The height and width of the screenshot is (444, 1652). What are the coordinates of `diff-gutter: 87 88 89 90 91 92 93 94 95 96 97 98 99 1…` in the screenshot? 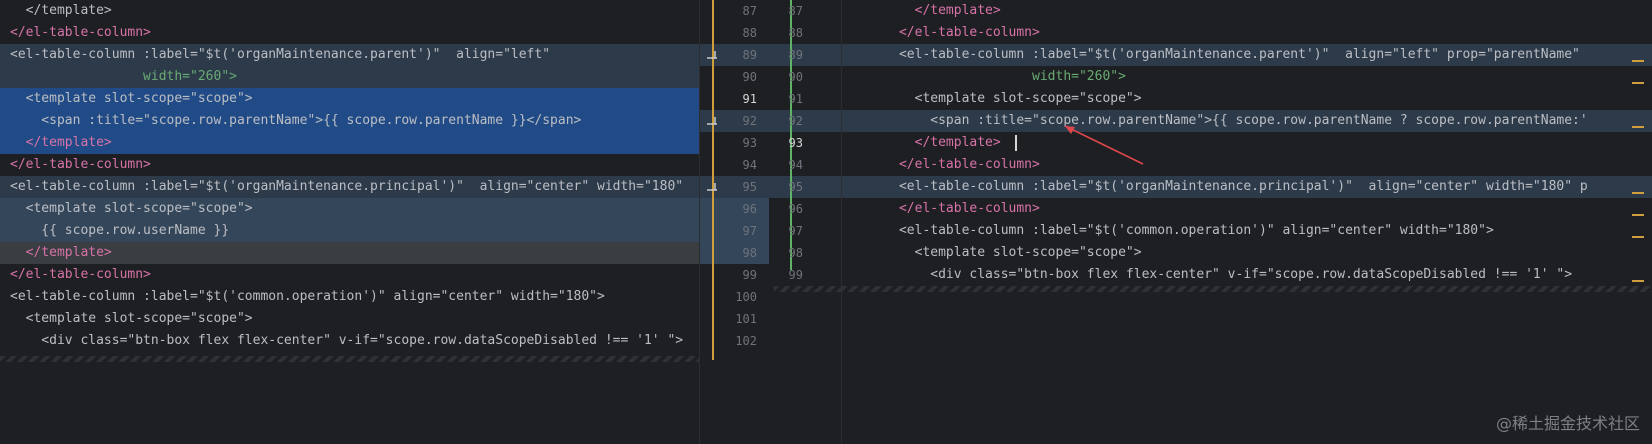 It's located at (770, 222).